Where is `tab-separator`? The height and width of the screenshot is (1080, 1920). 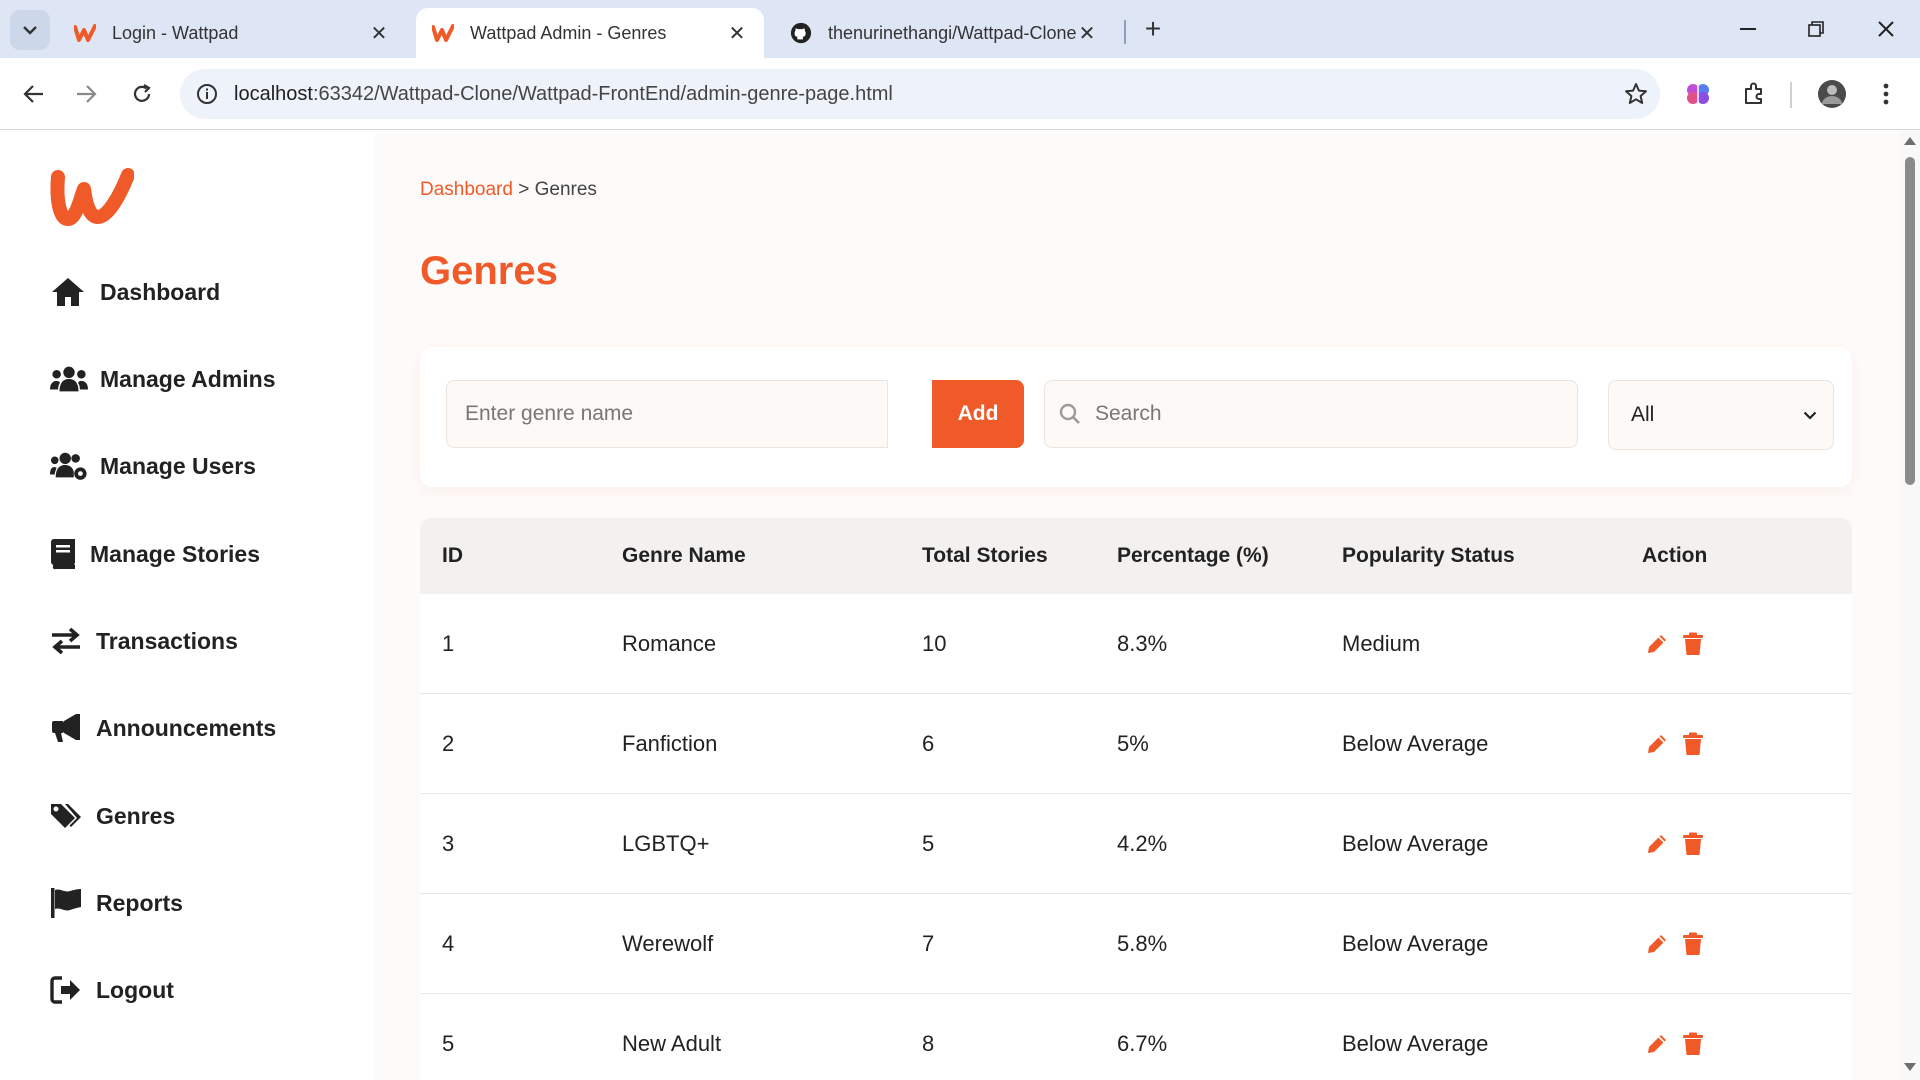 tab-separator is located at coordinates (1125, 32).